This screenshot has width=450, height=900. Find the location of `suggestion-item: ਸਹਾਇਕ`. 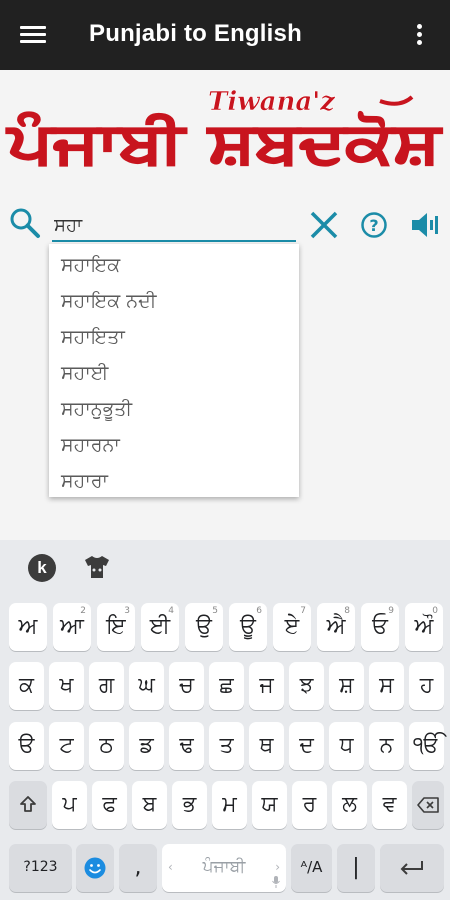

suggestion-item: ਸਹਾਇਕ is located at coordinates (174, 265).